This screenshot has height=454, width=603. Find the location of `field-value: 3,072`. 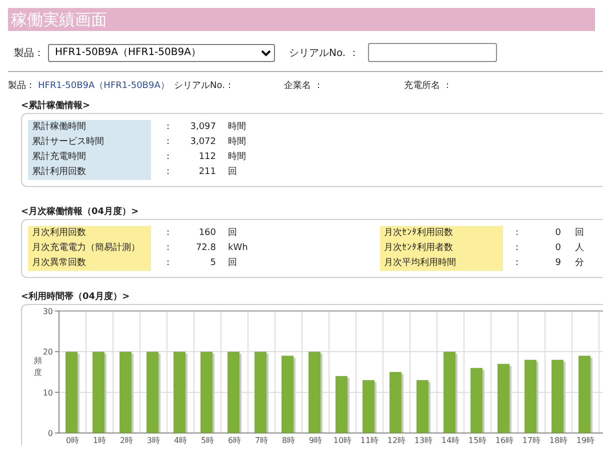

field-value: 3,072 is located at coordinates (202, 142).